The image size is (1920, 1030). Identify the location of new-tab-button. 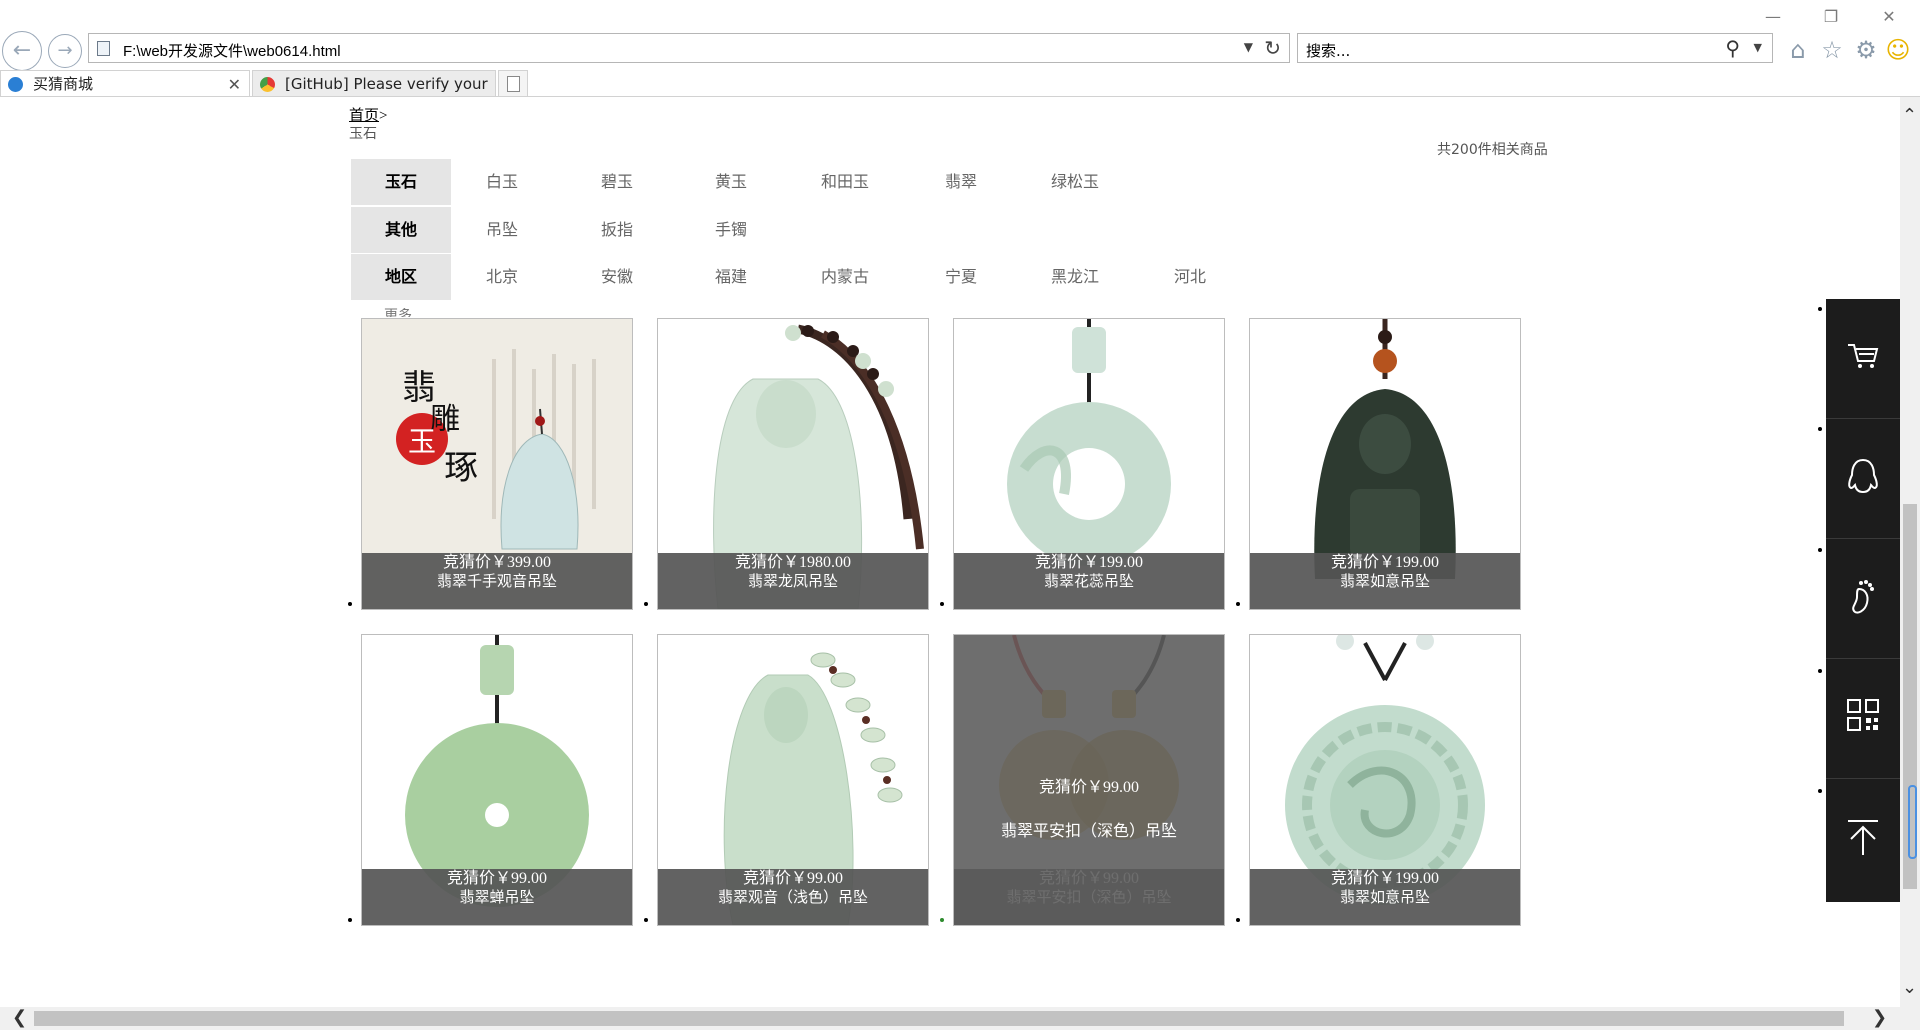
(513, 83).